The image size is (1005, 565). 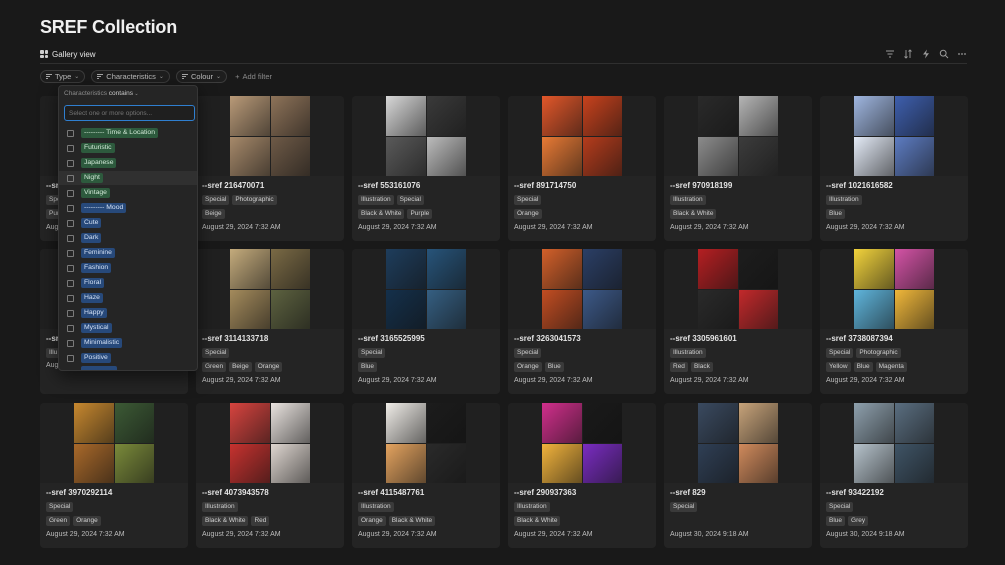 I want to click on card-colour-tags: Green Orange, so click(x=73, y=521).